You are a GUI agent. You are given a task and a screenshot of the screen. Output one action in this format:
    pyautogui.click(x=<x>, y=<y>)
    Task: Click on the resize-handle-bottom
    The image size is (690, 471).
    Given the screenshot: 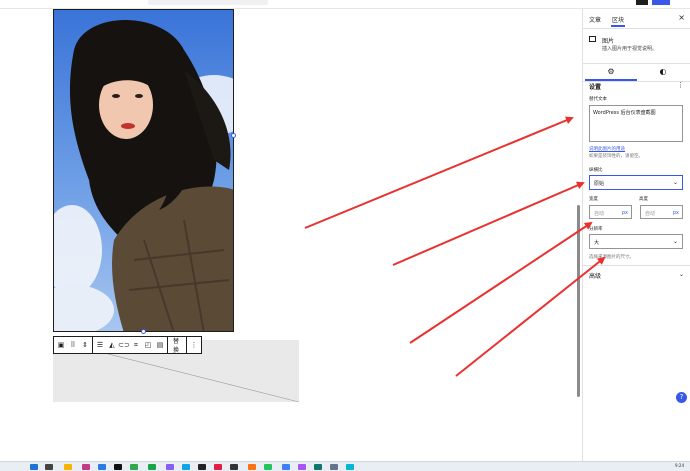 What is the action you would take?
    pyautogui.click(x=143, y=331)
    